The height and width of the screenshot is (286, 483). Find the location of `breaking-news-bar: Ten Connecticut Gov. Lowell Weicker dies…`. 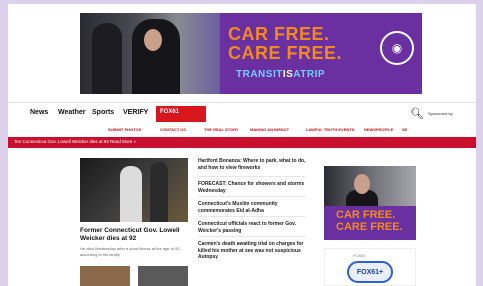

breaking-news-bar: Ten Connecticut Gov. Lowell Weicker dies… is located at coordinates (242, 142).